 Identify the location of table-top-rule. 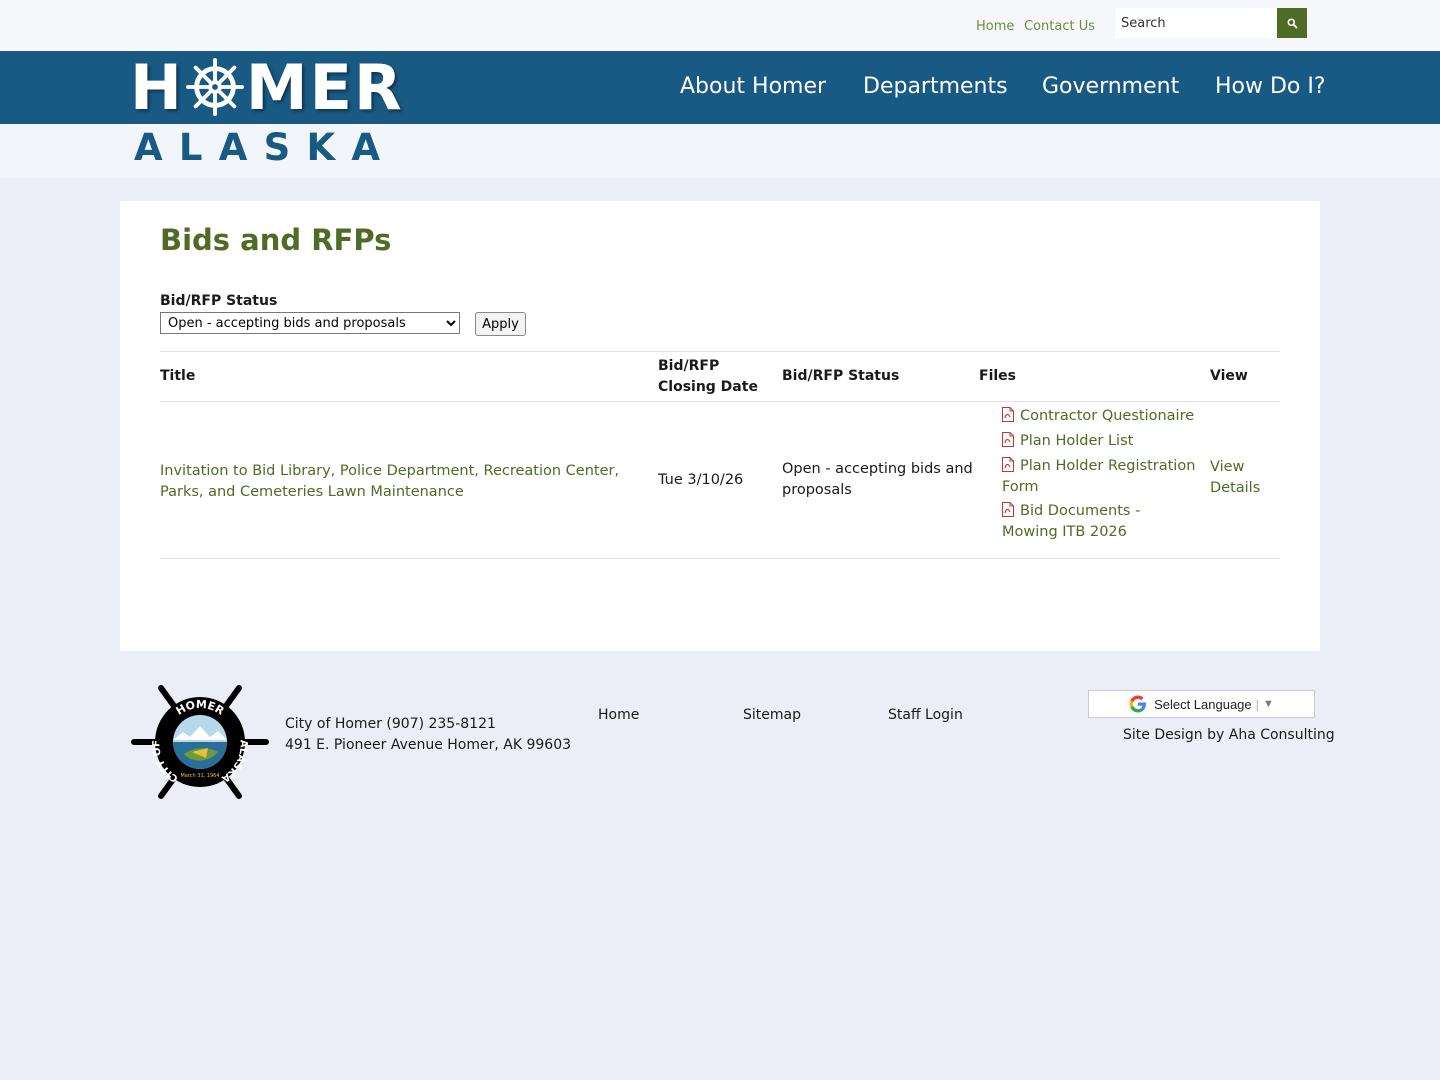
(720, 351).